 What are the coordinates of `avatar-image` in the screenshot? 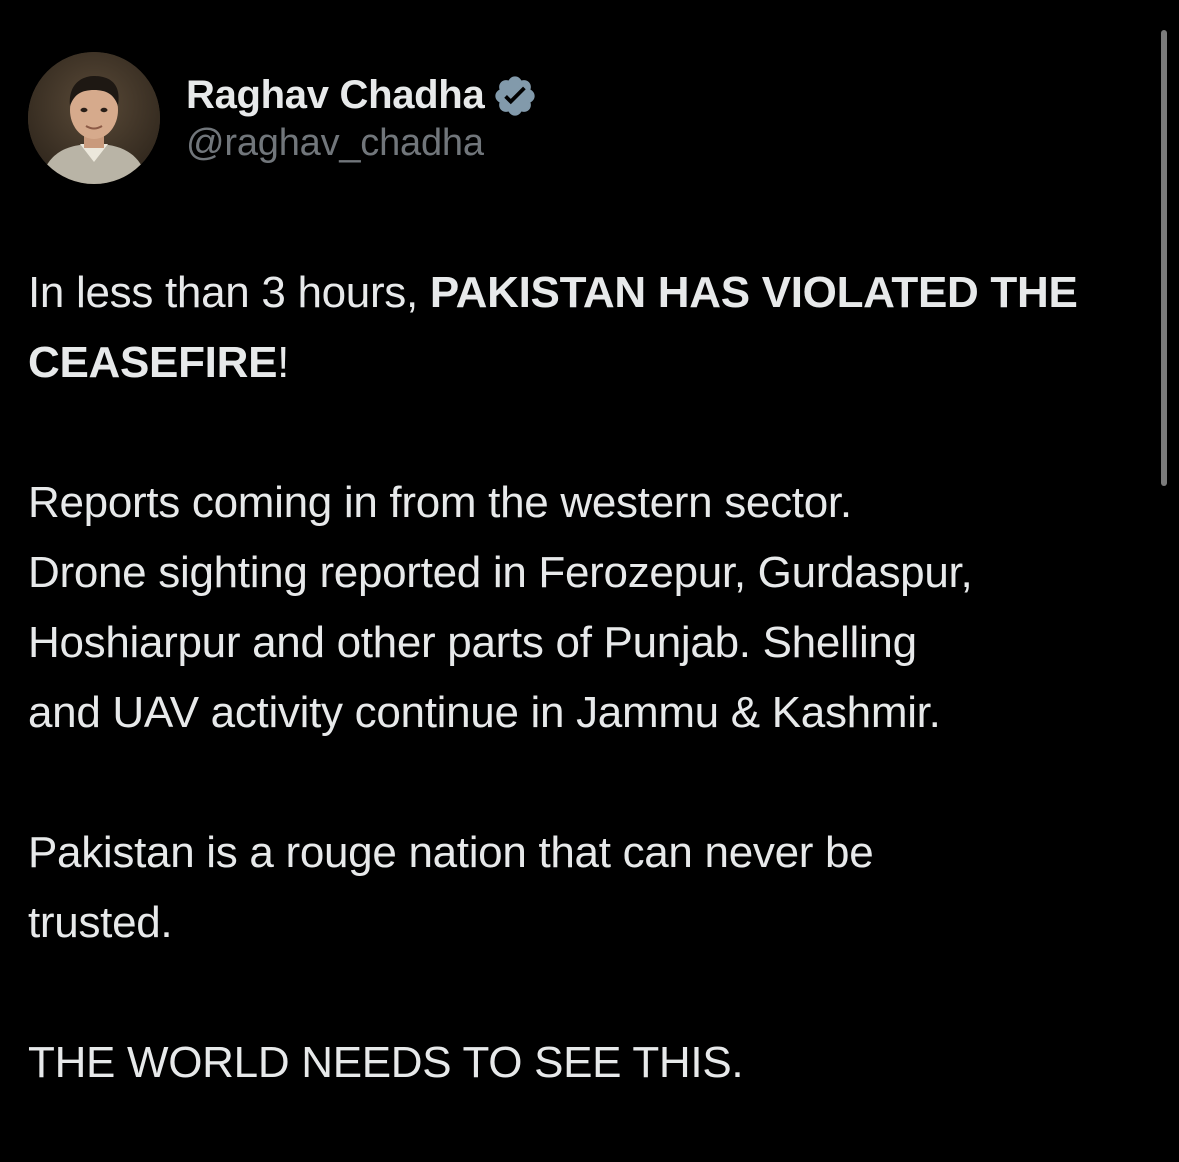 It's located at (94, 118).